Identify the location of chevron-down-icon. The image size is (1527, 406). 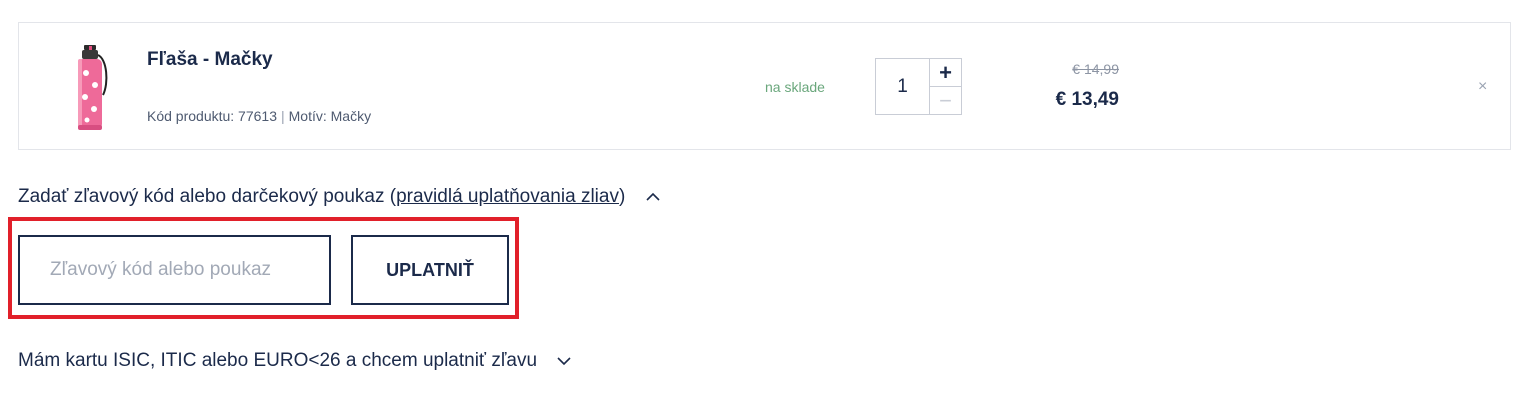
(564, 361).